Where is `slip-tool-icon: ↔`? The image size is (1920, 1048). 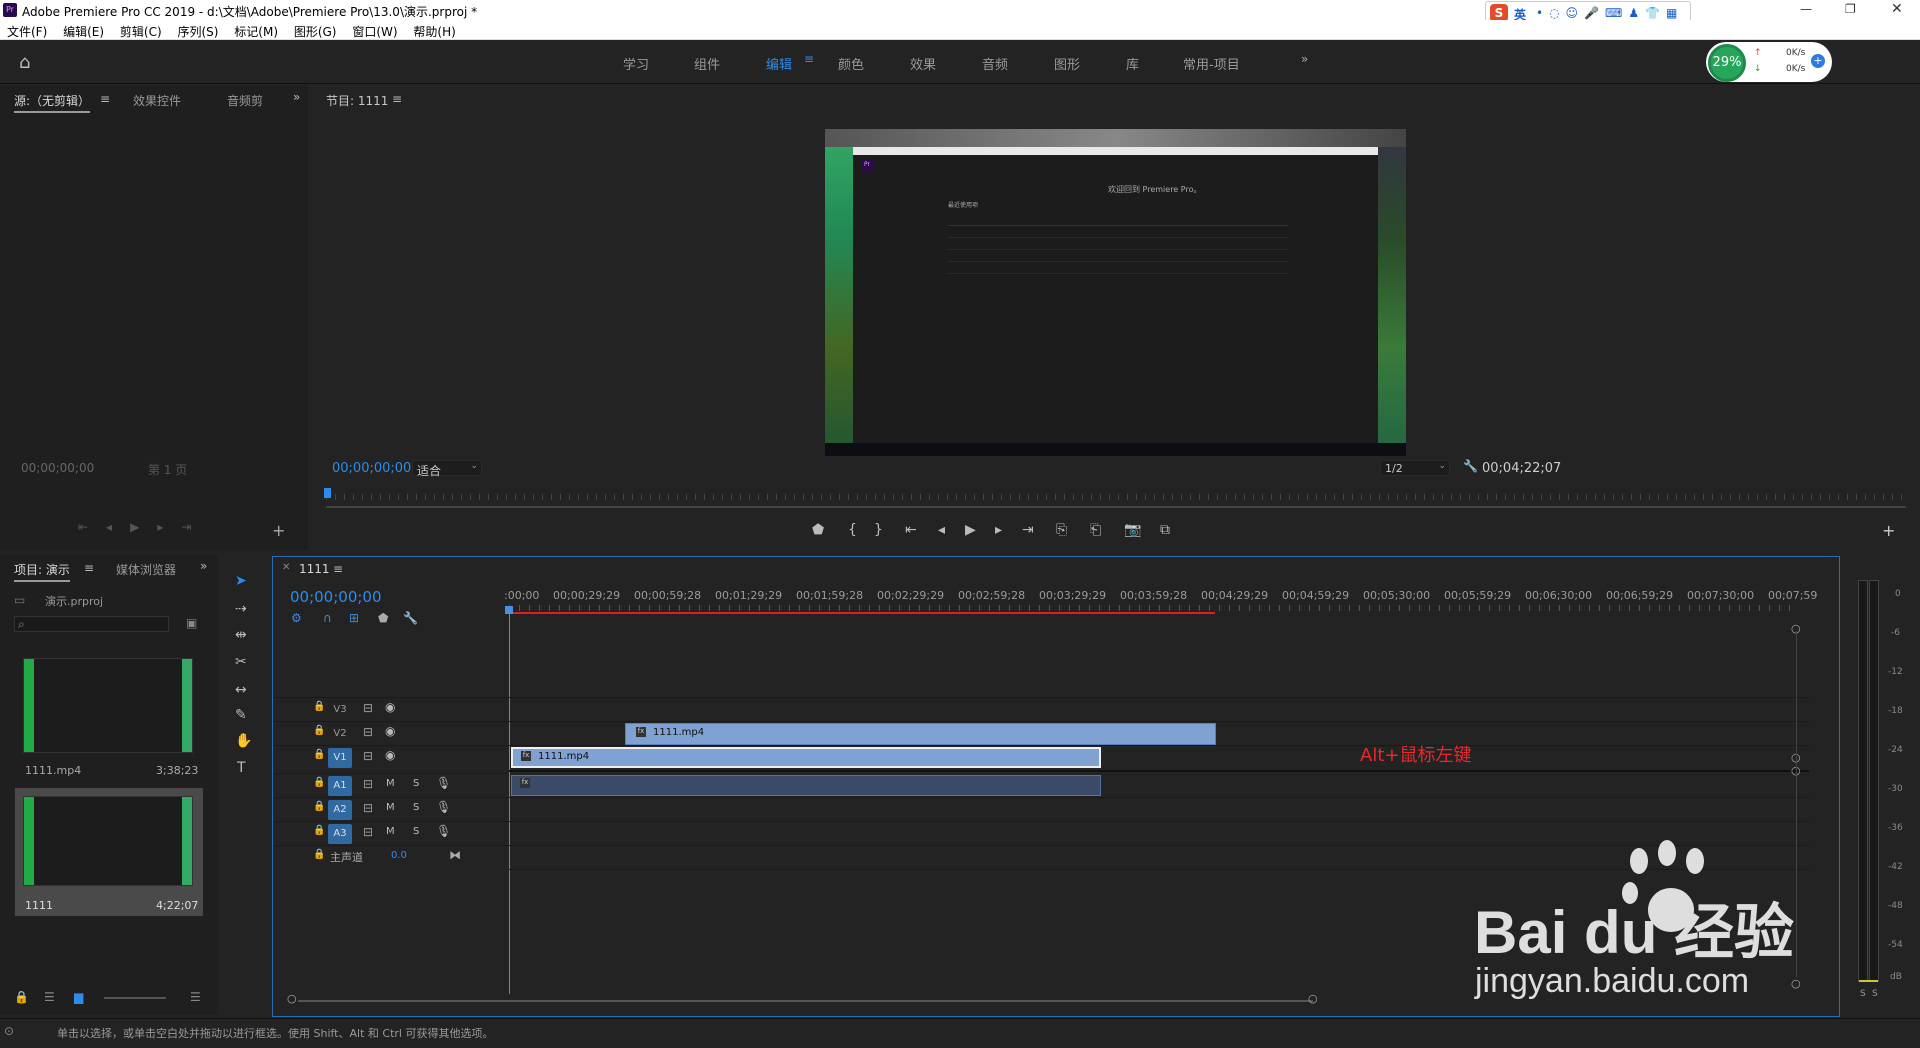
slip-tool-icon: ↔ is located at coordinates (241, 690).